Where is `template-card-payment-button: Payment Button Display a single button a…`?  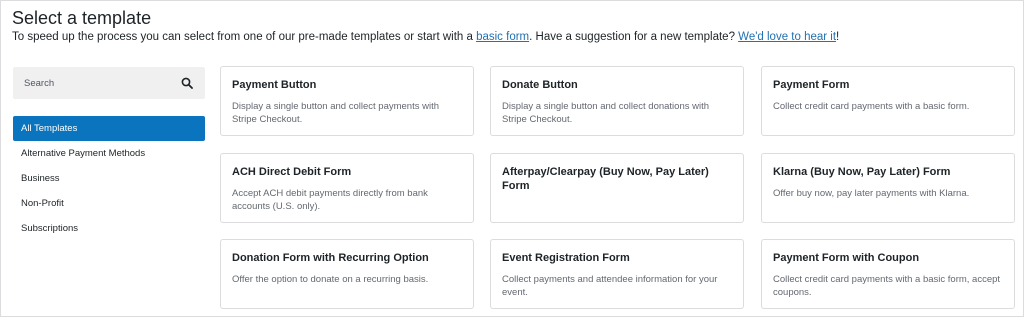 template-card-payment-button: Payment Button Display a single button a… is located at coordinates (347, 101).